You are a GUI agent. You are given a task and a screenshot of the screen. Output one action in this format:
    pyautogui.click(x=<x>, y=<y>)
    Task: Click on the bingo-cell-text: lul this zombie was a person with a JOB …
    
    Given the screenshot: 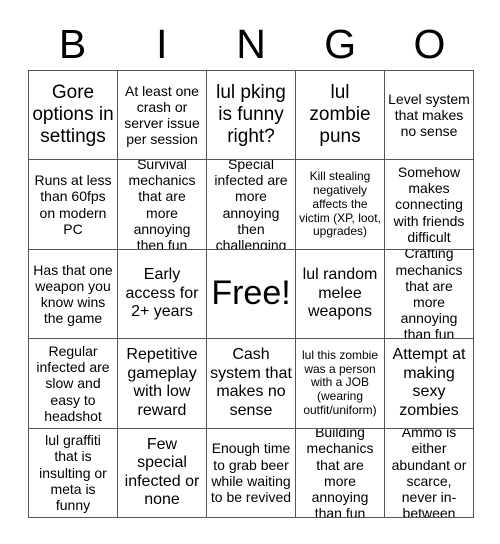 What is the action you would take?
    pyautogui.click(x=340, y=382)
    